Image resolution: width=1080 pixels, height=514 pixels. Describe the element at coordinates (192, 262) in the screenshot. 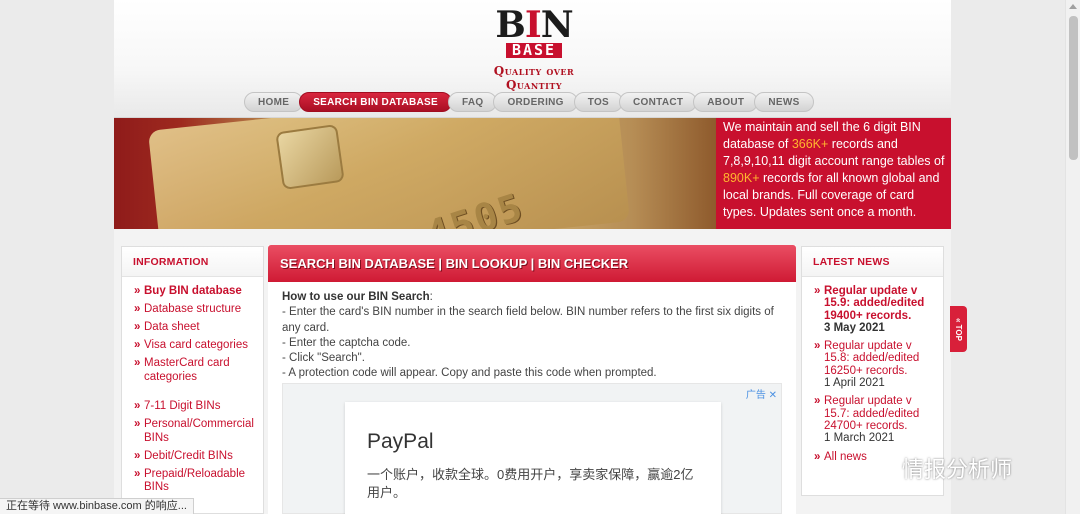

I see `information-title: INFORMATION` at that location.